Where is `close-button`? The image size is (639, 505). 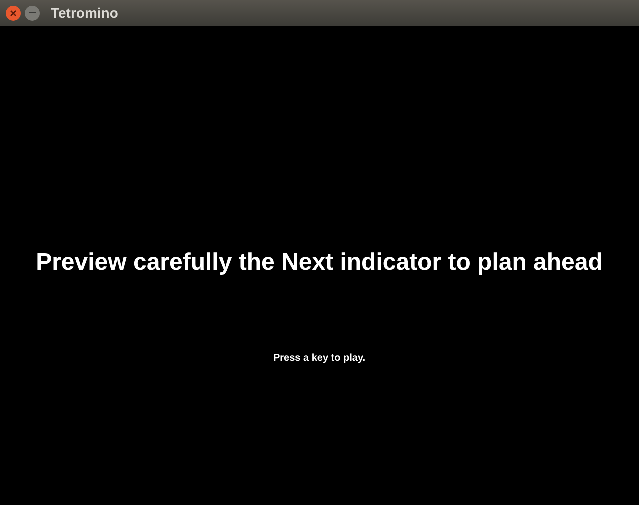 close-button is located at coordinates (13, 13).